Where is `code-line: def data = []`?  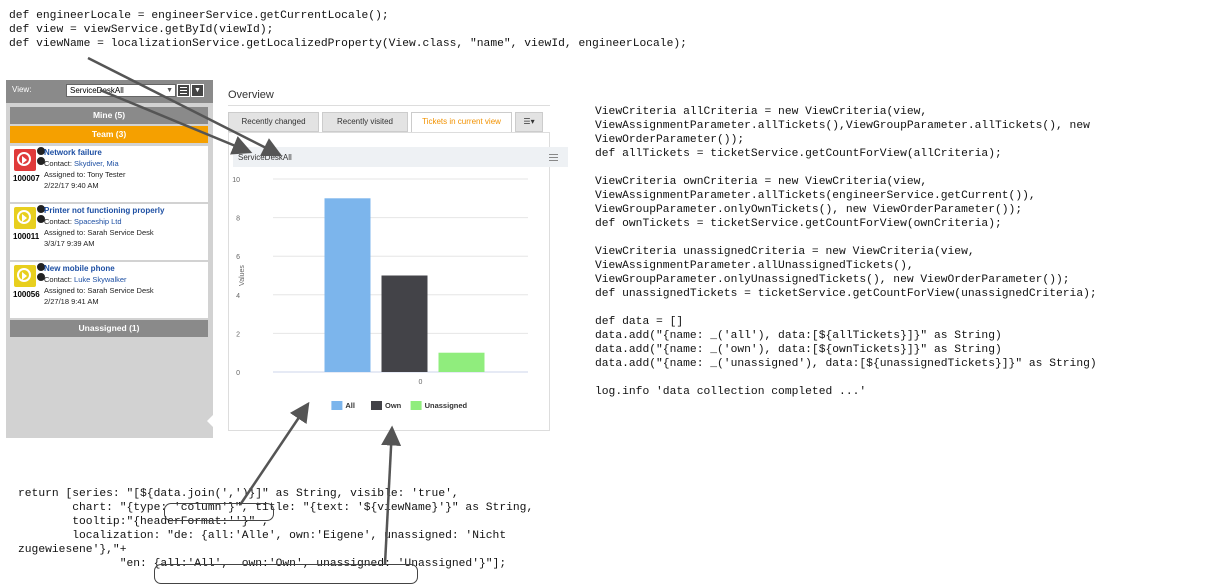 code-line: def data = [] is located at coordinates (639, 322).